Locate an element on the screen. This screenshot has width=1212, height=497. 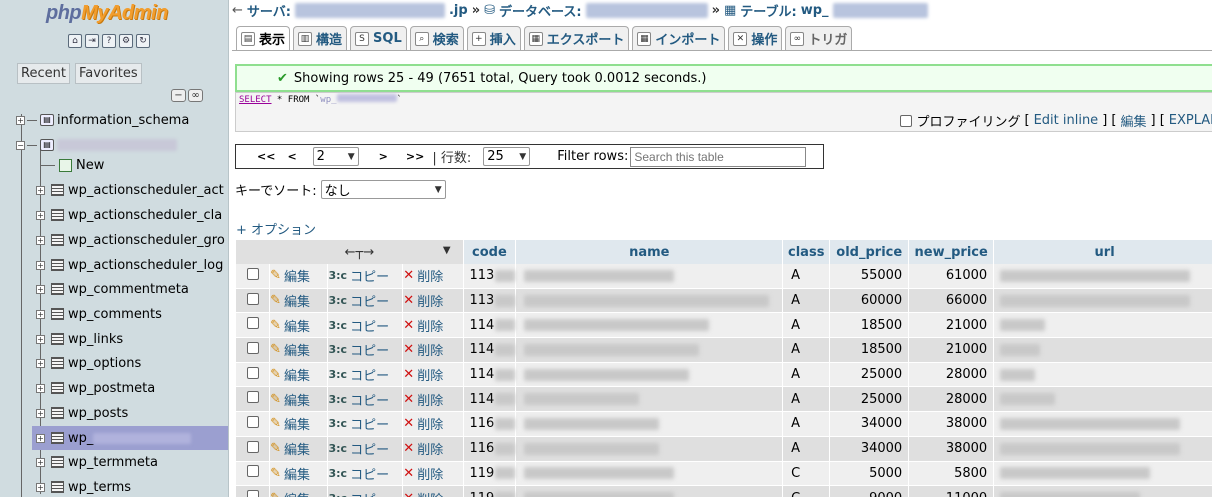
column-header-code: code is located at coordinates (490, 252).